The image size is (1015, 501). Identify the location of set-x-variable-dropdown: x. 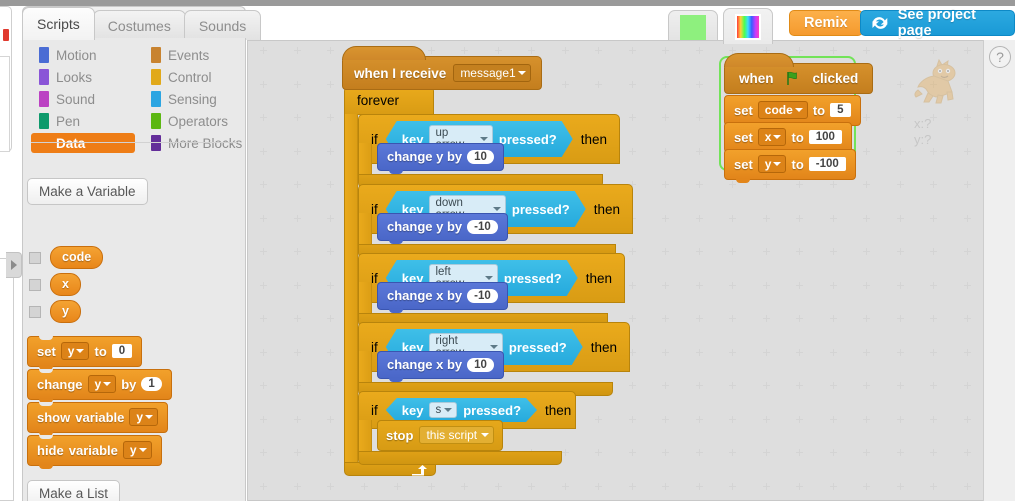
(772, 137).